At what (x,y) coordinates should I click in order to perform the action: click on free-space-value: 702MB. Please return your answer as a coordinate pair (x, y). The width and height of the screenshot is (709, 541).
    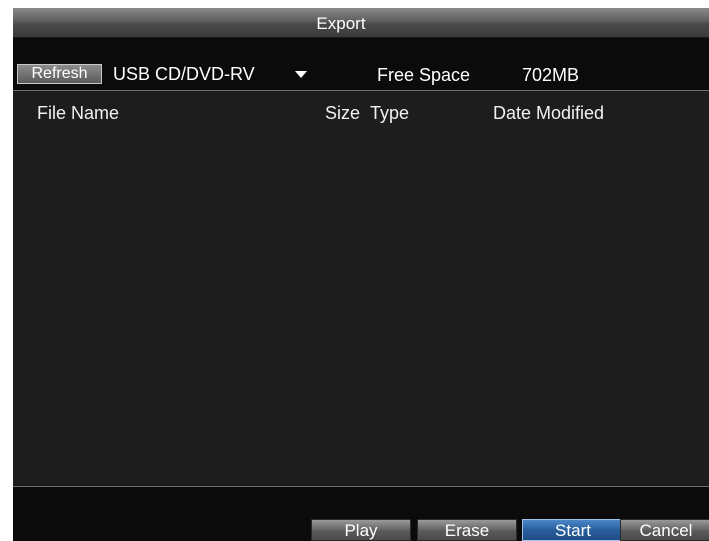
    Looking at the image, I should click on (551, 75).